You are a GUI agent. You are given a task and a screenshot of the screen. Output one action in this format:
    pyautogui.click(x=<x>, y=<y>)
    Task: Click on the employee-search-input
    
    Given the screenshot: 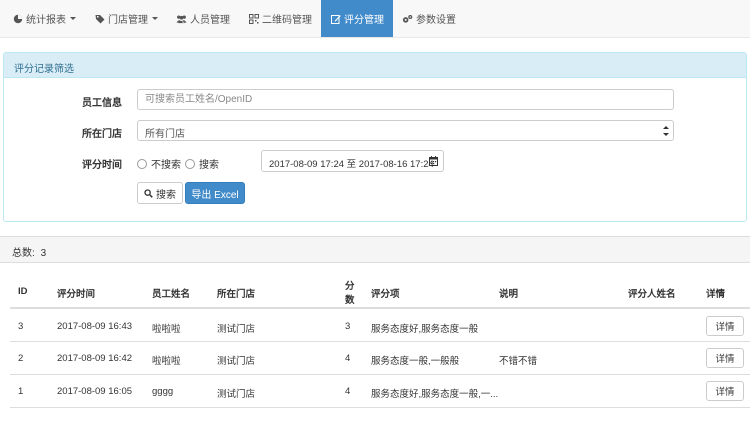 What is the action you would take?
    pyautogui.click(x=405, y=99)
    